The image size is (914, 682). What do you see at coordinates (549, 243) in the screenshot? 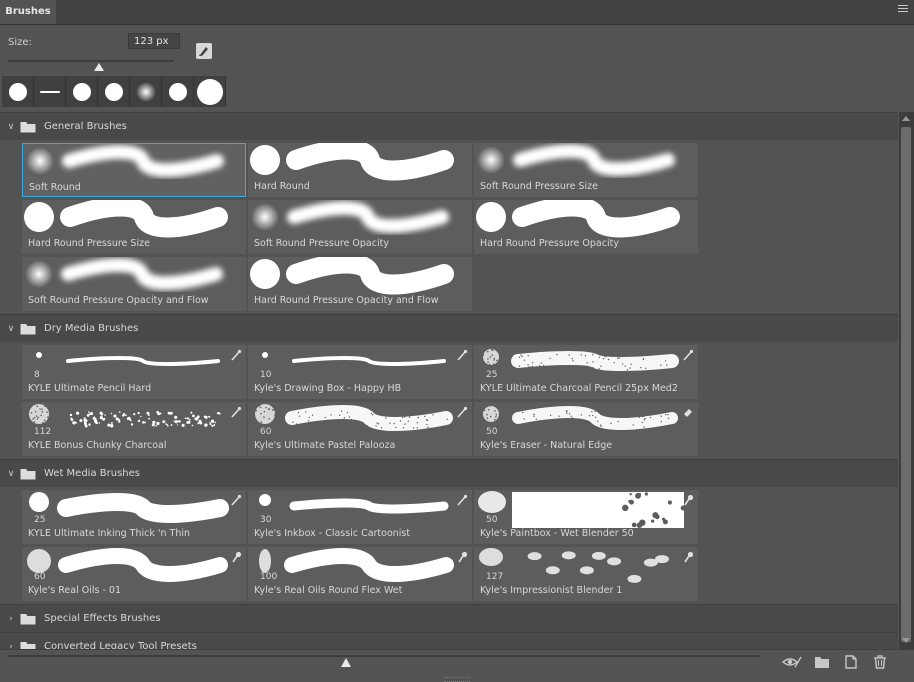
I see `brush-preset-name: Hard Round Pressure Opacity` at bounding box center [549, 243].